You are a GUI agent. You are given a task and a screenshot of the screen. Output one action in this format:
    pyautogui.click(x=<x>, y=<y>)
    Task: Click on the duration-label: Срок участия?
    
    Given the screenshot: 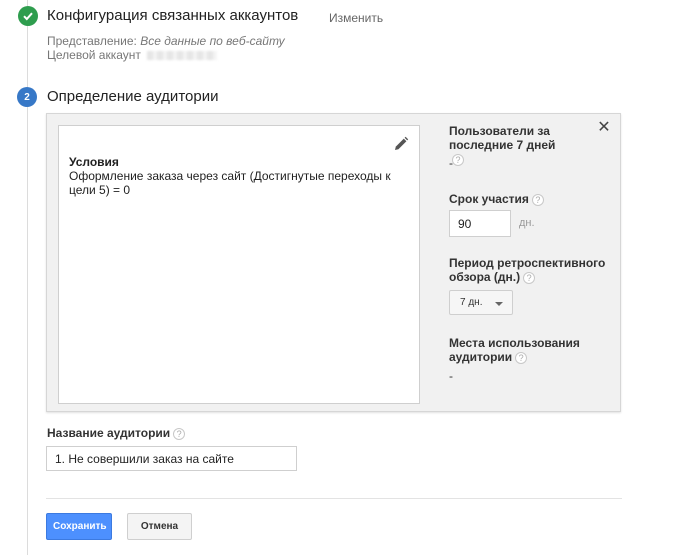 What is the action you would take?
    pyautogui.click(x=496, y=199)
    